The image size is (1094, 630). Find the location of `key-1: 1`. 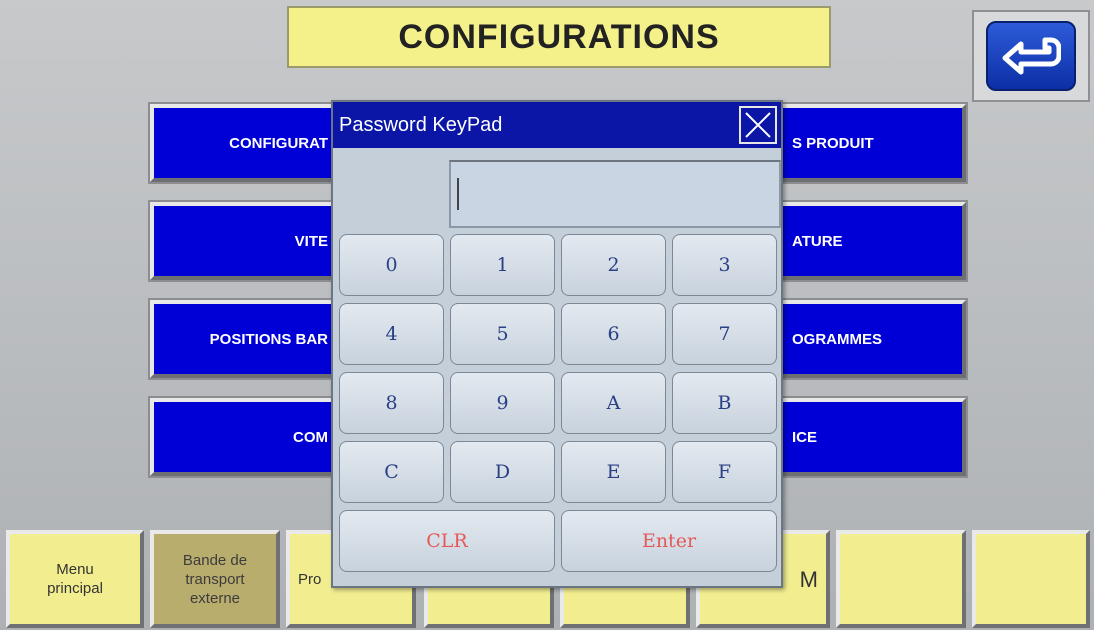

key-1: 1 is located at coordinates (502, 265).